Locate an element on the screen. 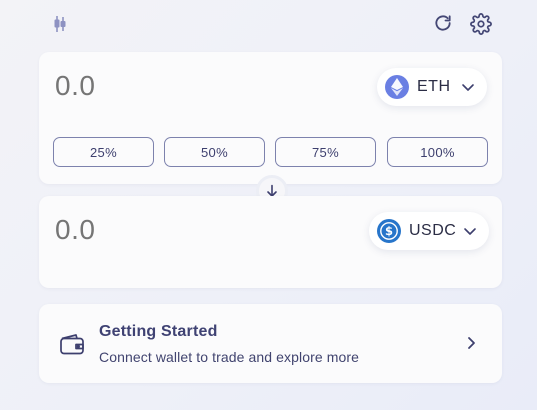  to-amount-input is located at coordinates (155, 230).